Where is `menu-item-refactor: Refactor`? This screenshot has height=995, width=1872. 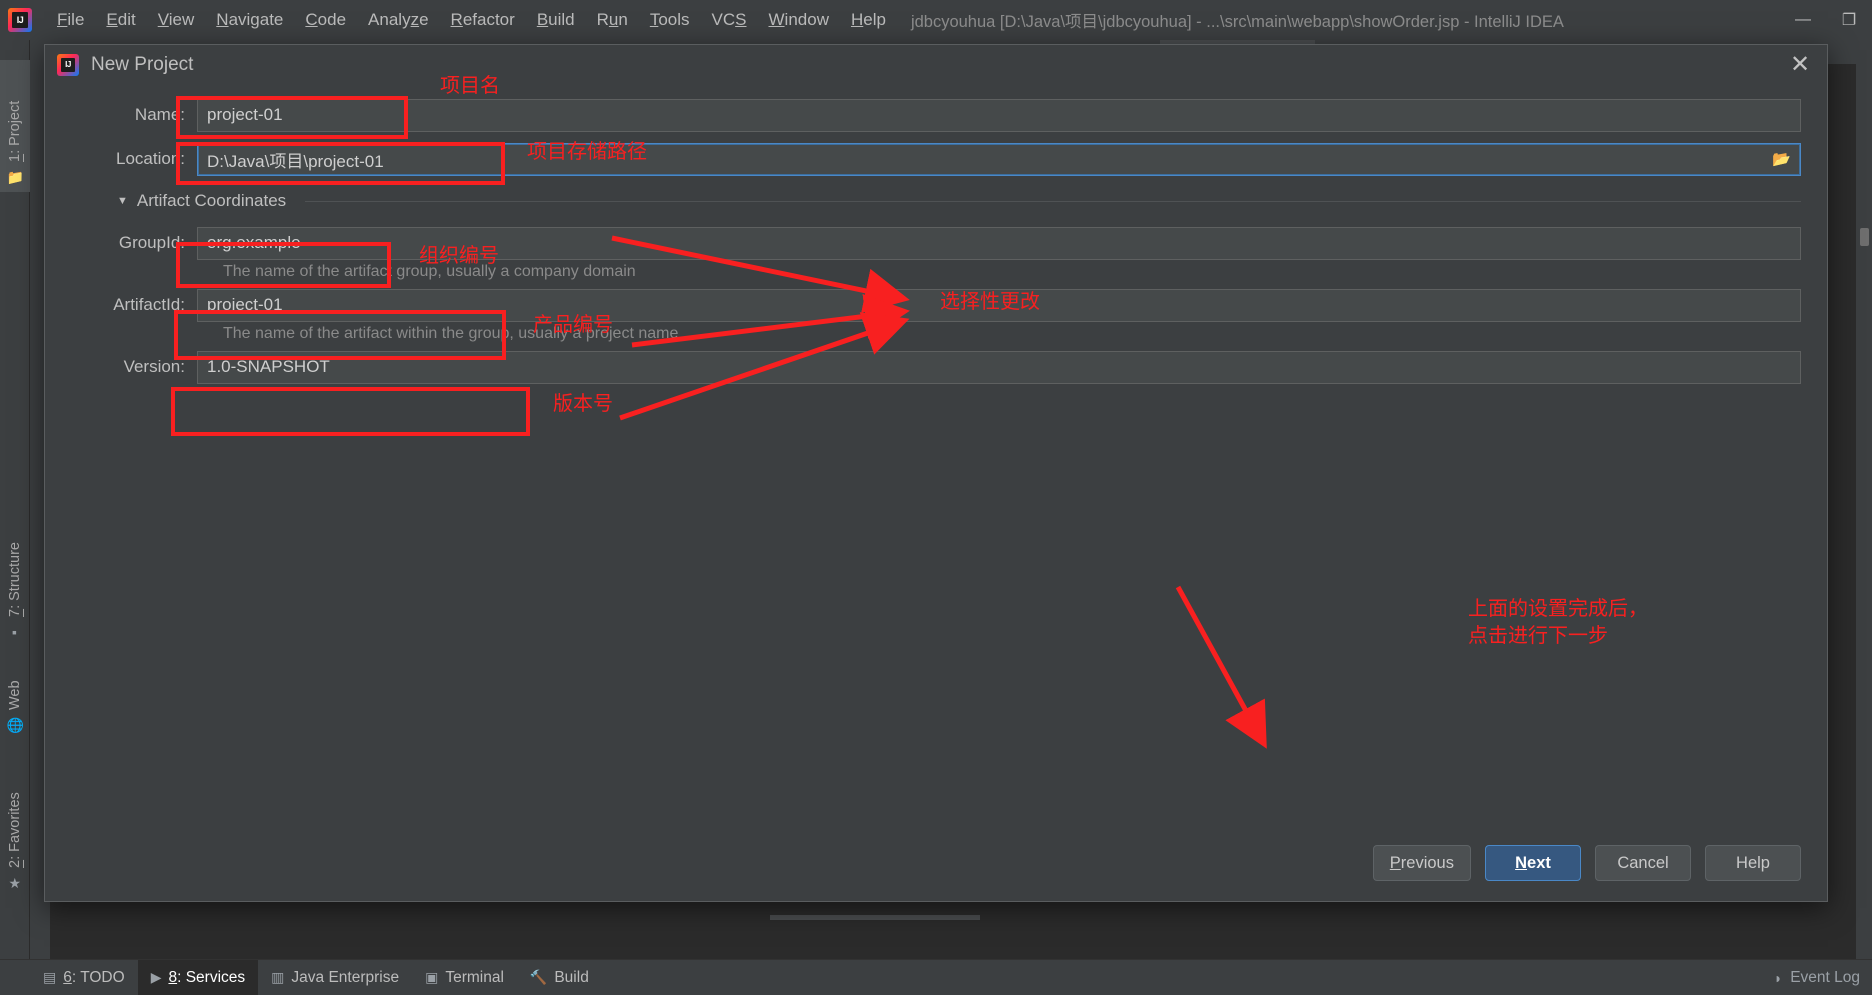 menu-item-refactor: Refactor is located at coordinates (483, 20).